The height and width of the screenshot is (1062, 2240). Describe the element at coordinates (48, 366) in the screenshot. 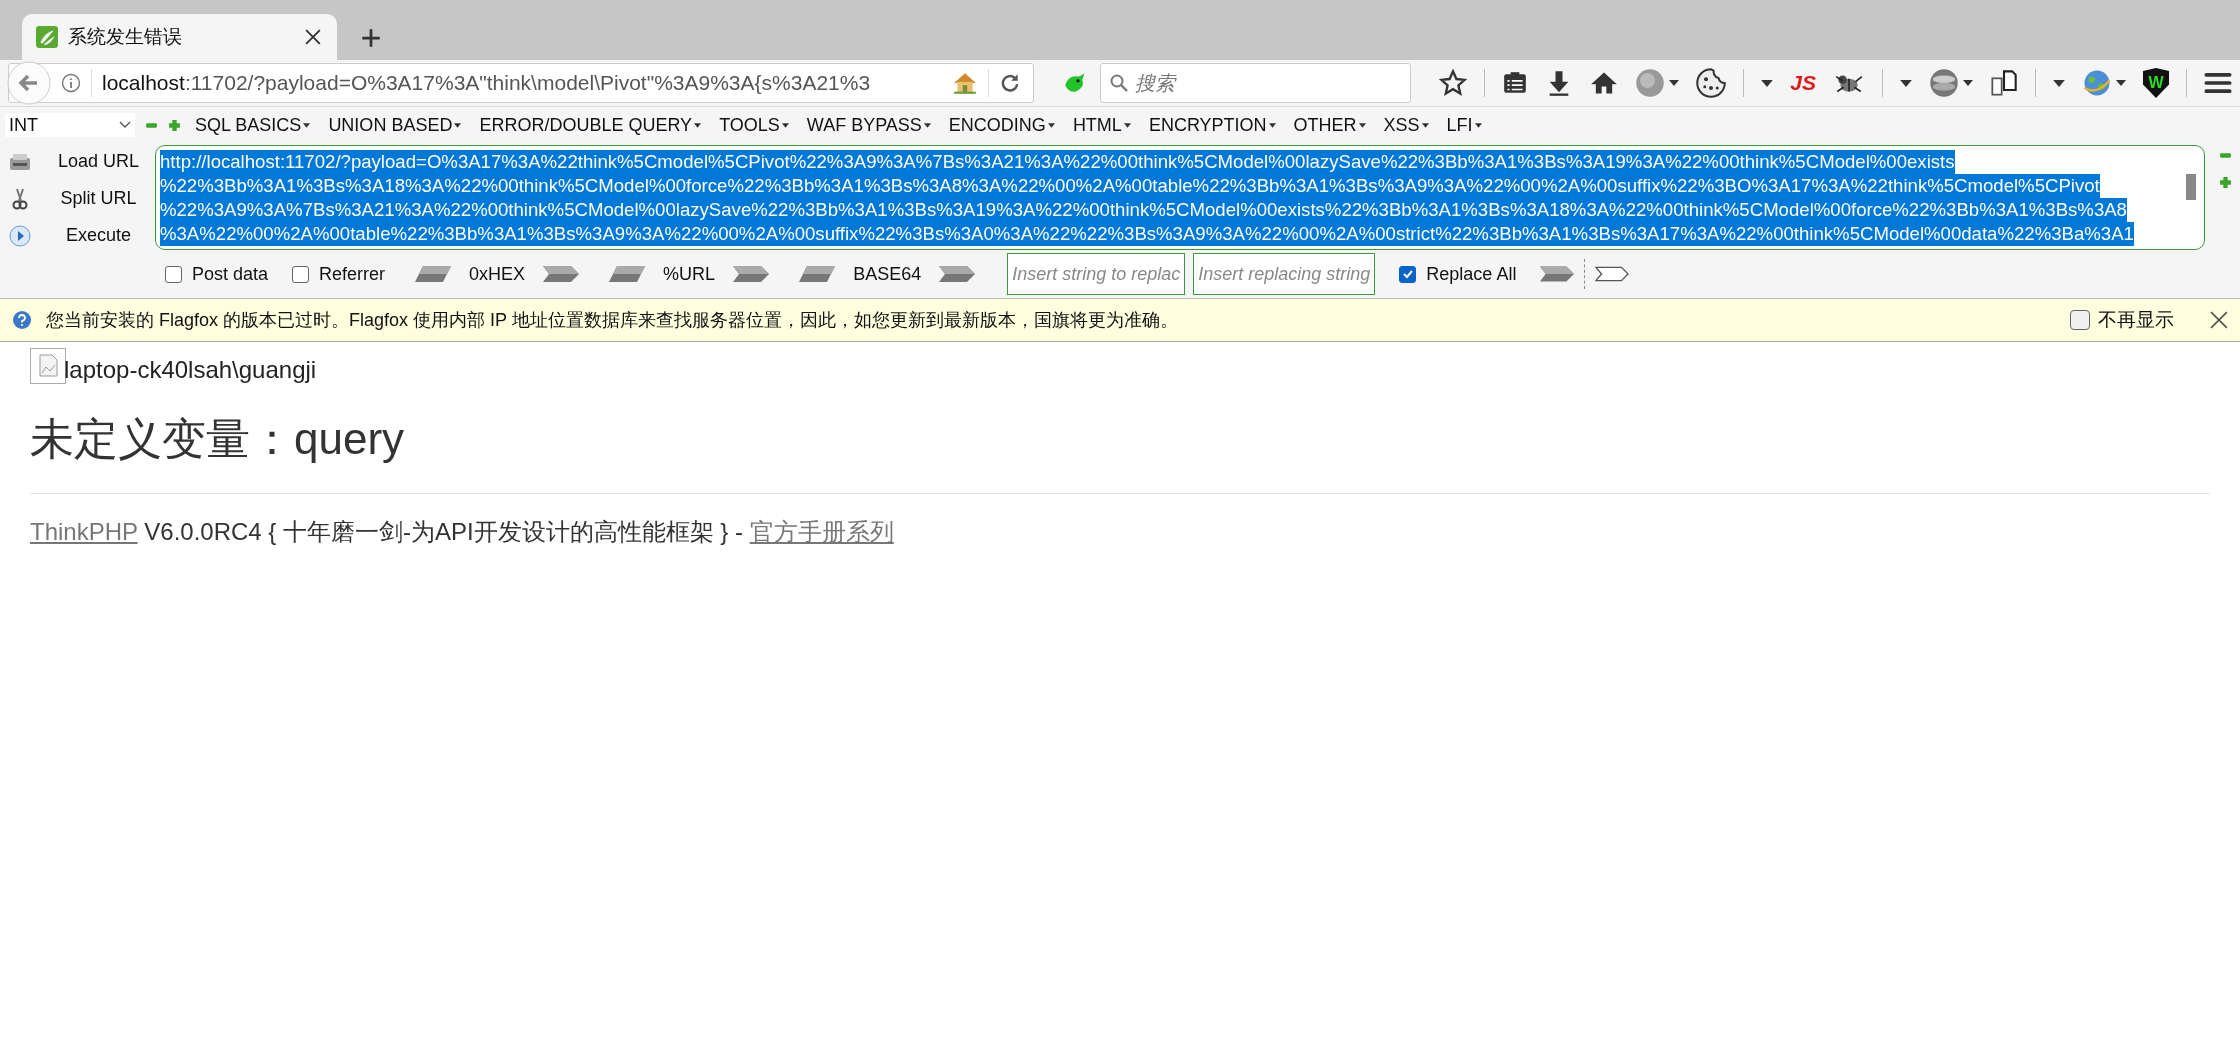

I see `broken-image-icon` at that location.